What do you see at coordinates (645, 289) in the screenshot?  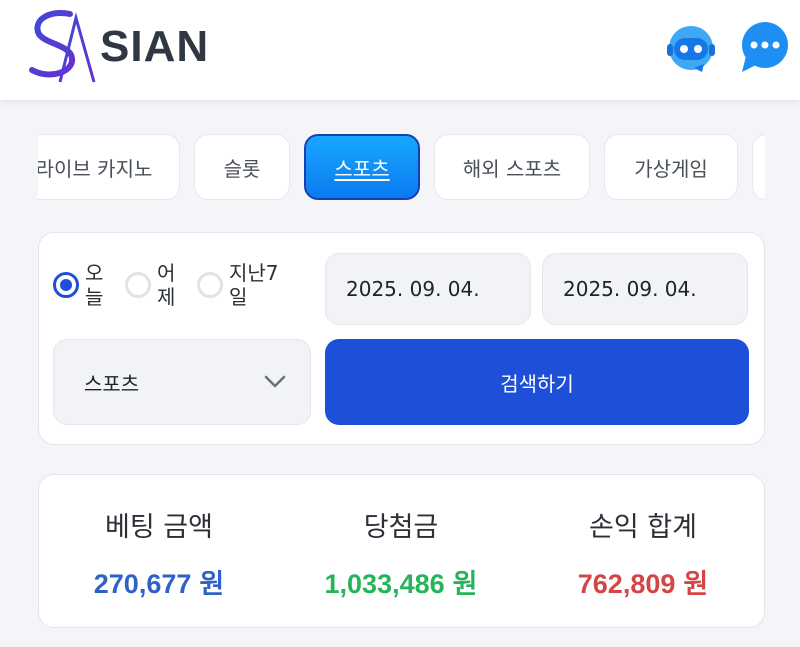 I see `end-date-field: 2025. 09. 04.` at bounding box center [645, 289].